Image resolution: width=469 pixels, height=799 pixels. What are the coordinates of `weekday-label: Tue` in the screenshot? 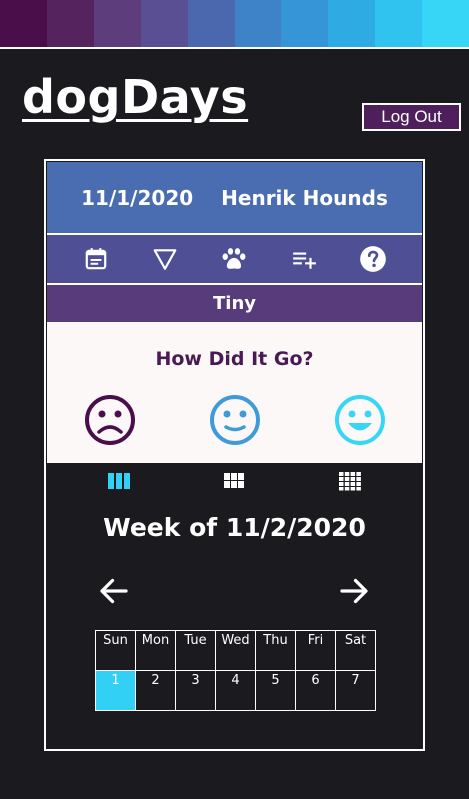 It's located at (195, 650).